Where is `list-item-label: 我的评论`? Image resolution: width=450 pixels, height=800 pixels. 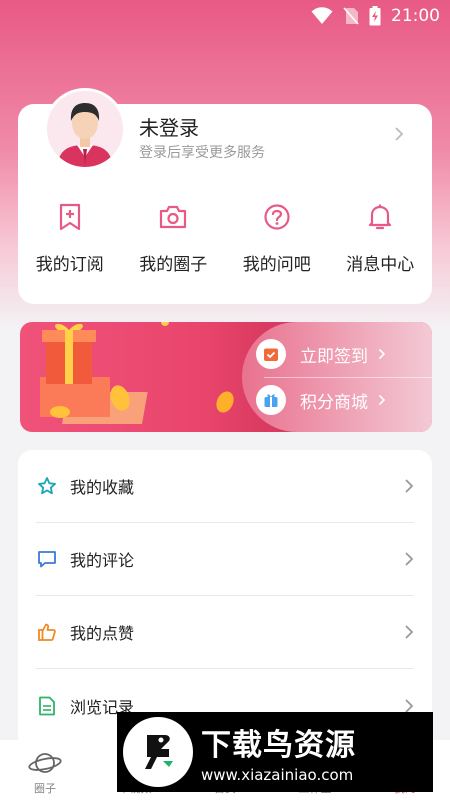
list-item-label: 我的评论 is located at coordinates (102, 560).